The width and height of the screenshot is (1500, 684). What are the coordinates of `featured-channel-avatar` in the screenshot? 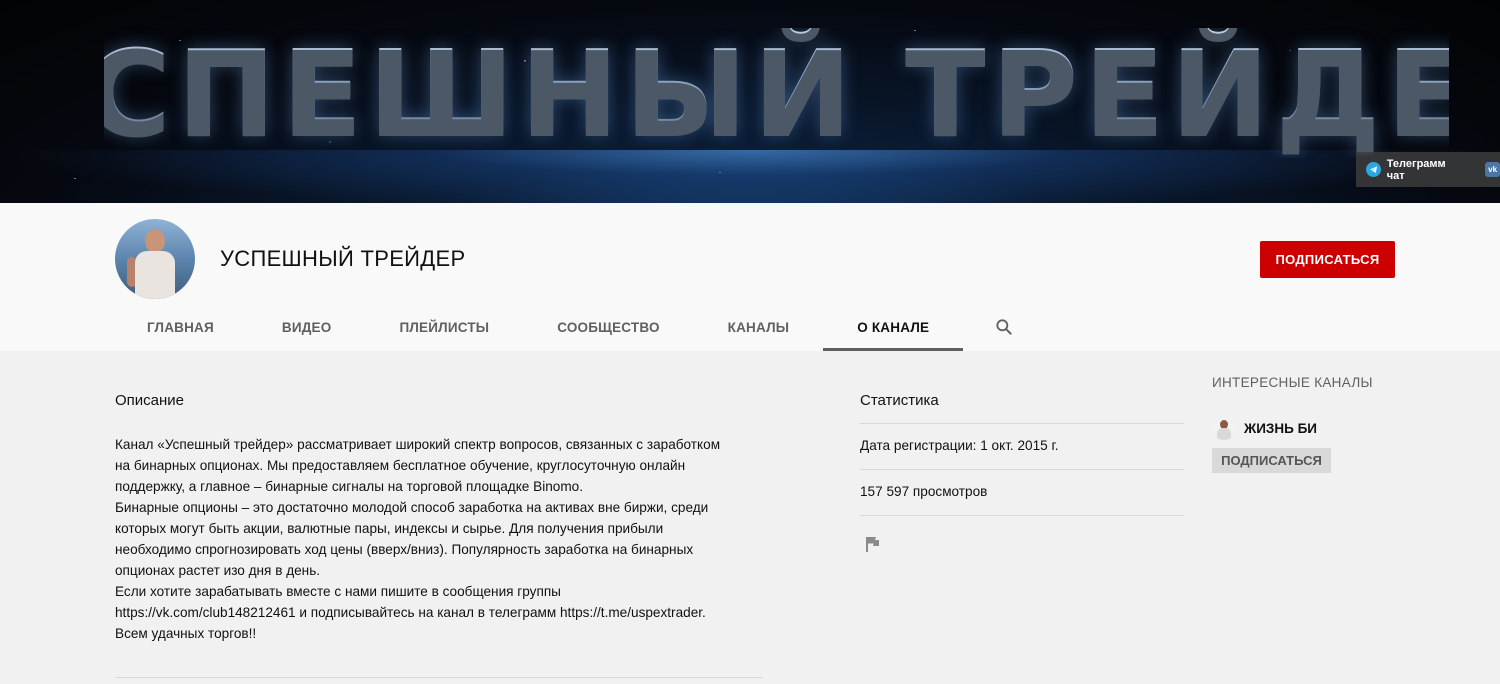 It's located at (1224, 428).